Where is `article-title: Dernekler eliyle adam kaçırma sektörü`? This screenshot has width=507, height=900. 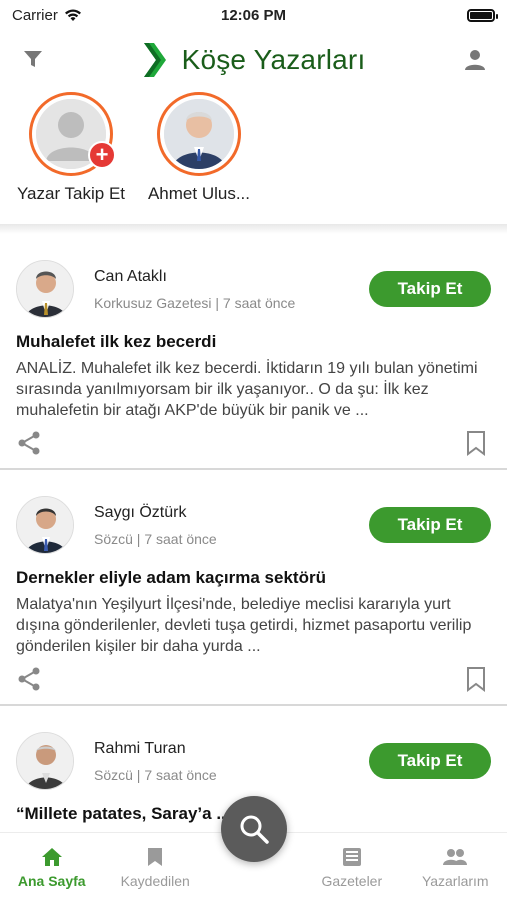
article-title: Dernekler eliyle adam kaçırma sektörü is located at coordinates (253, 578).